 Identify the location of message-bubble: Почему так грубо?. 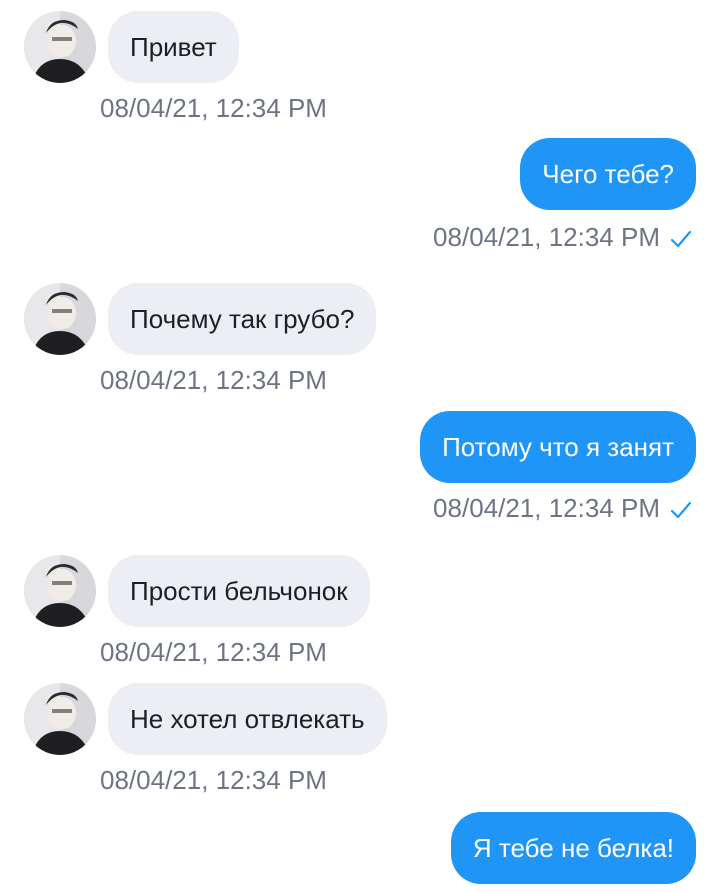
(242, 319).